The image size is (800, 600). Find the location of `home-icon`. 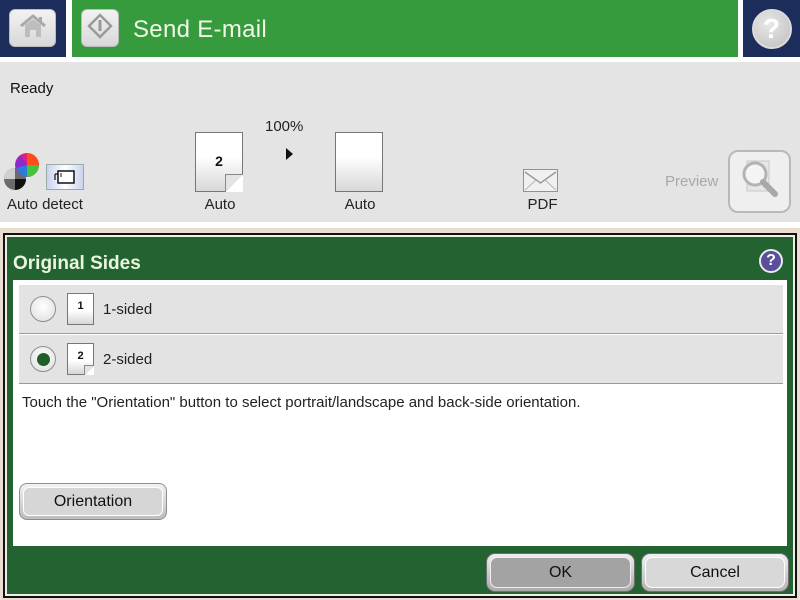

home-icon is located at coordinates (33, 28).